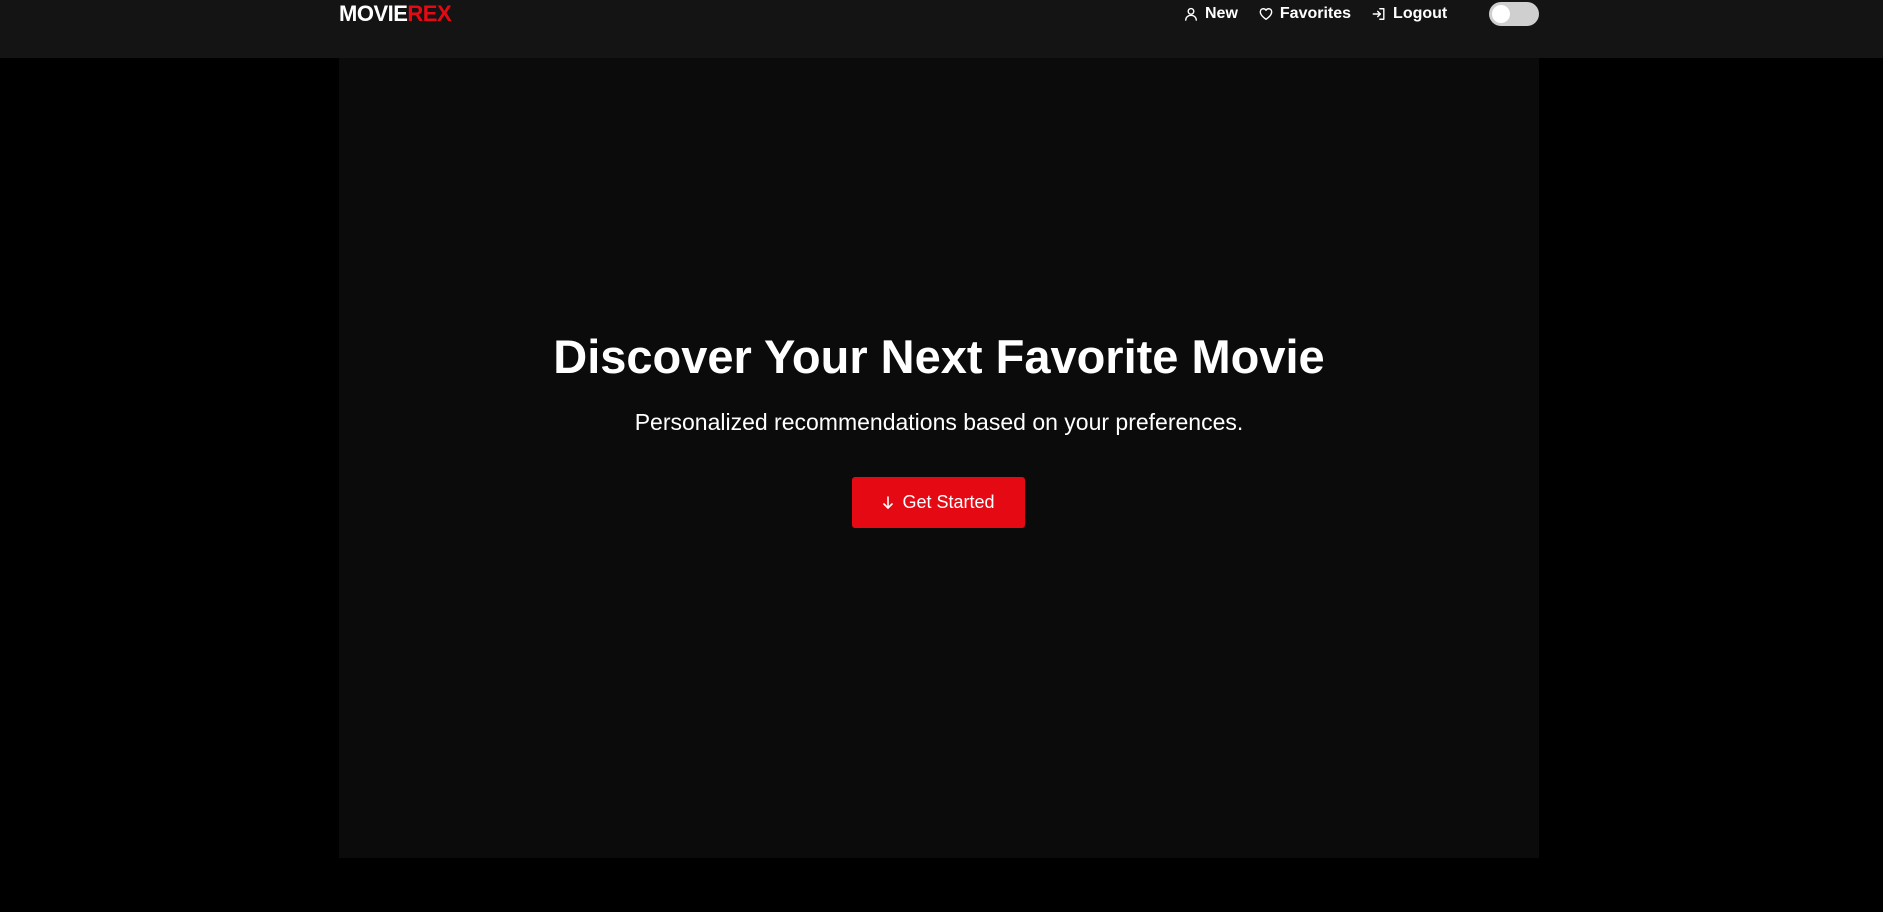  What do you see at coordinates (1501, 14) in the screenshot?
I see `theme-toggle-knob` at bounding box center [1501, 14].